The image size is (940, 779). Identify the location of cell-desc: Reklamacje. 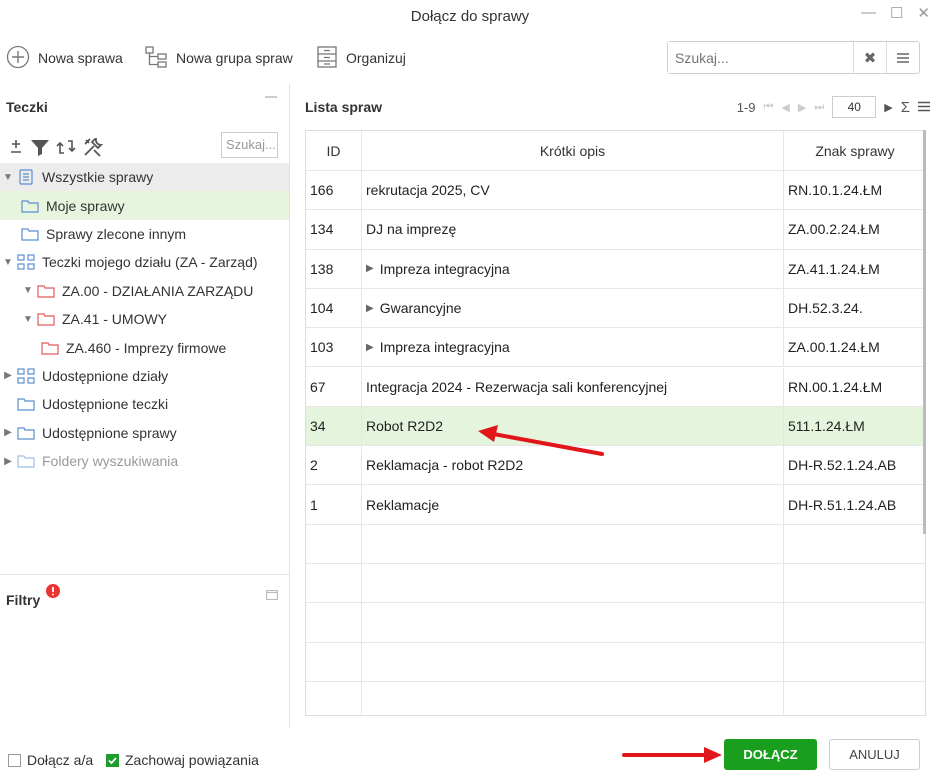
(573, 504).